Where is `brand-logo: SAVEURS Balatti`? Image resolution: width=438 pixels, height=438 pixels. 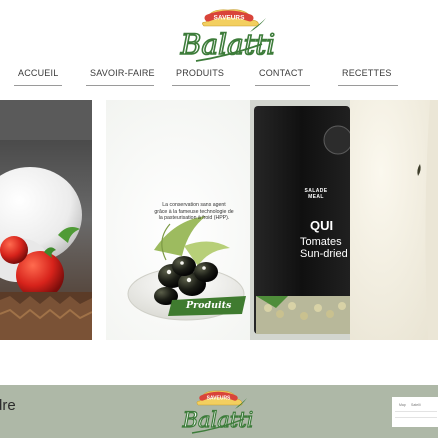 brand-logo: SAVEURS Balatti is located at coordinates (228, 35).